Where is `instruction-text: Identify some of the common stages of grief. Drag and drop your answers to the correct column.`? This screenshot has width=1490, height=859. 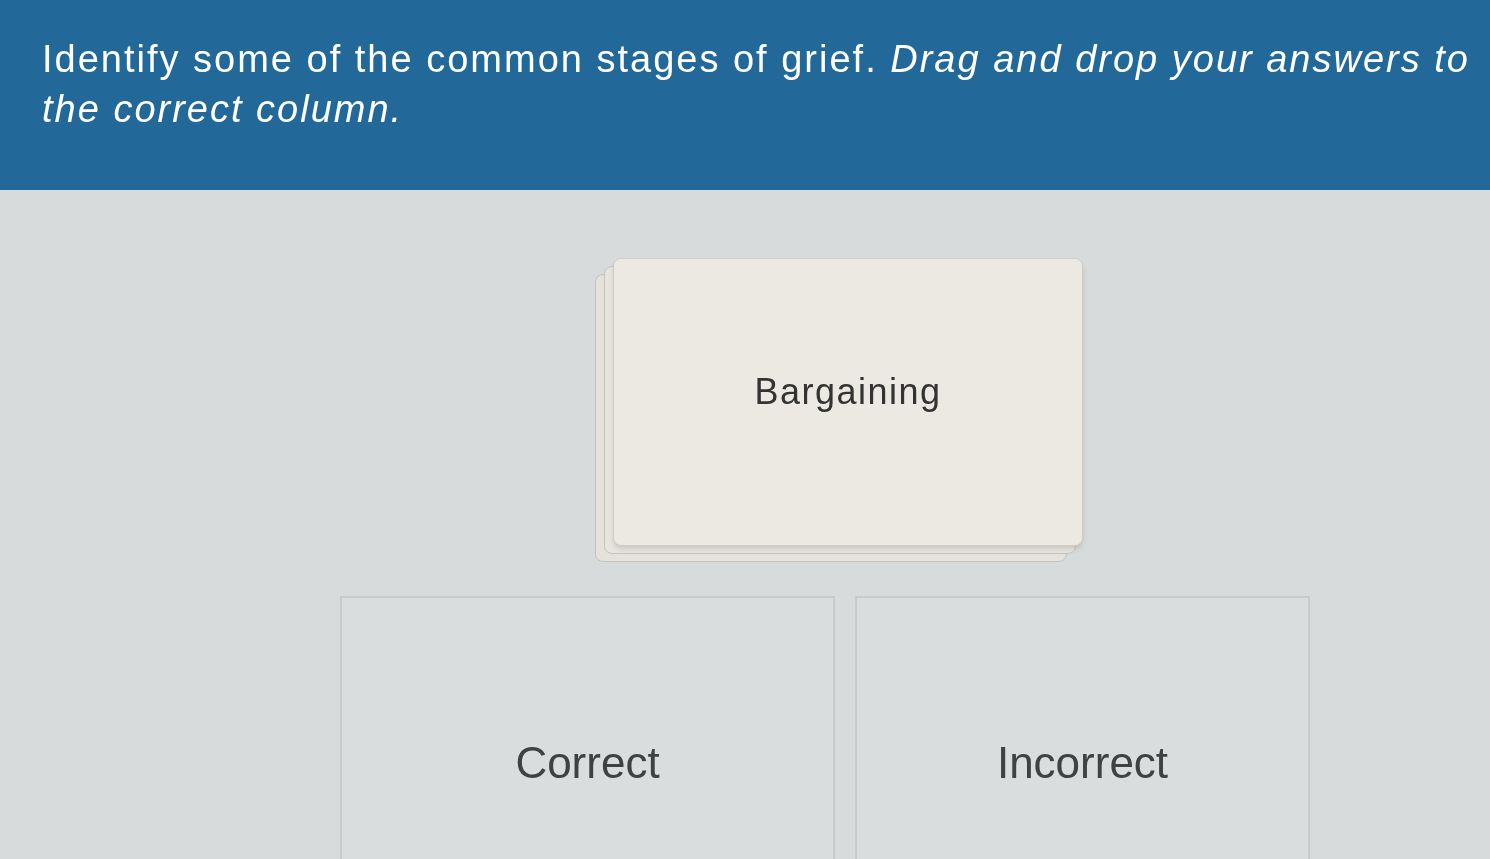 instruction-text: Identify some of the common stages of grief. Drag and drop your answers to the correct column. is located at coordinates (756, 84).